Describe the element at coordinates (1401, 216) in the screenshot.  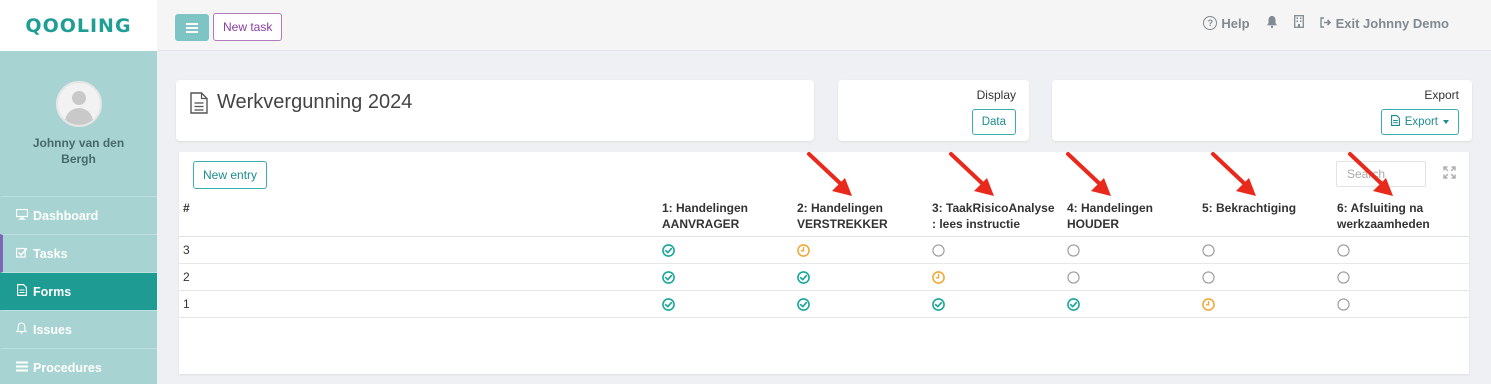
I see `column-header: 6: Afsluiting na werkzaamheden` at that location.